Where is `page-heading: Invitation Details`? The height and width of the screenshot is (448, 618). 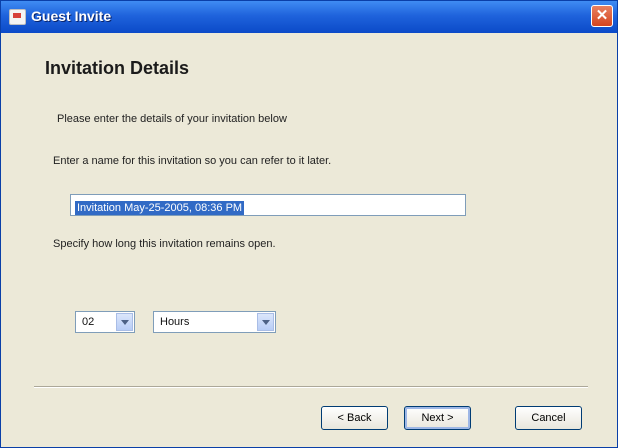 page-heading: Invitation Details is located at coordinates (117, 68).